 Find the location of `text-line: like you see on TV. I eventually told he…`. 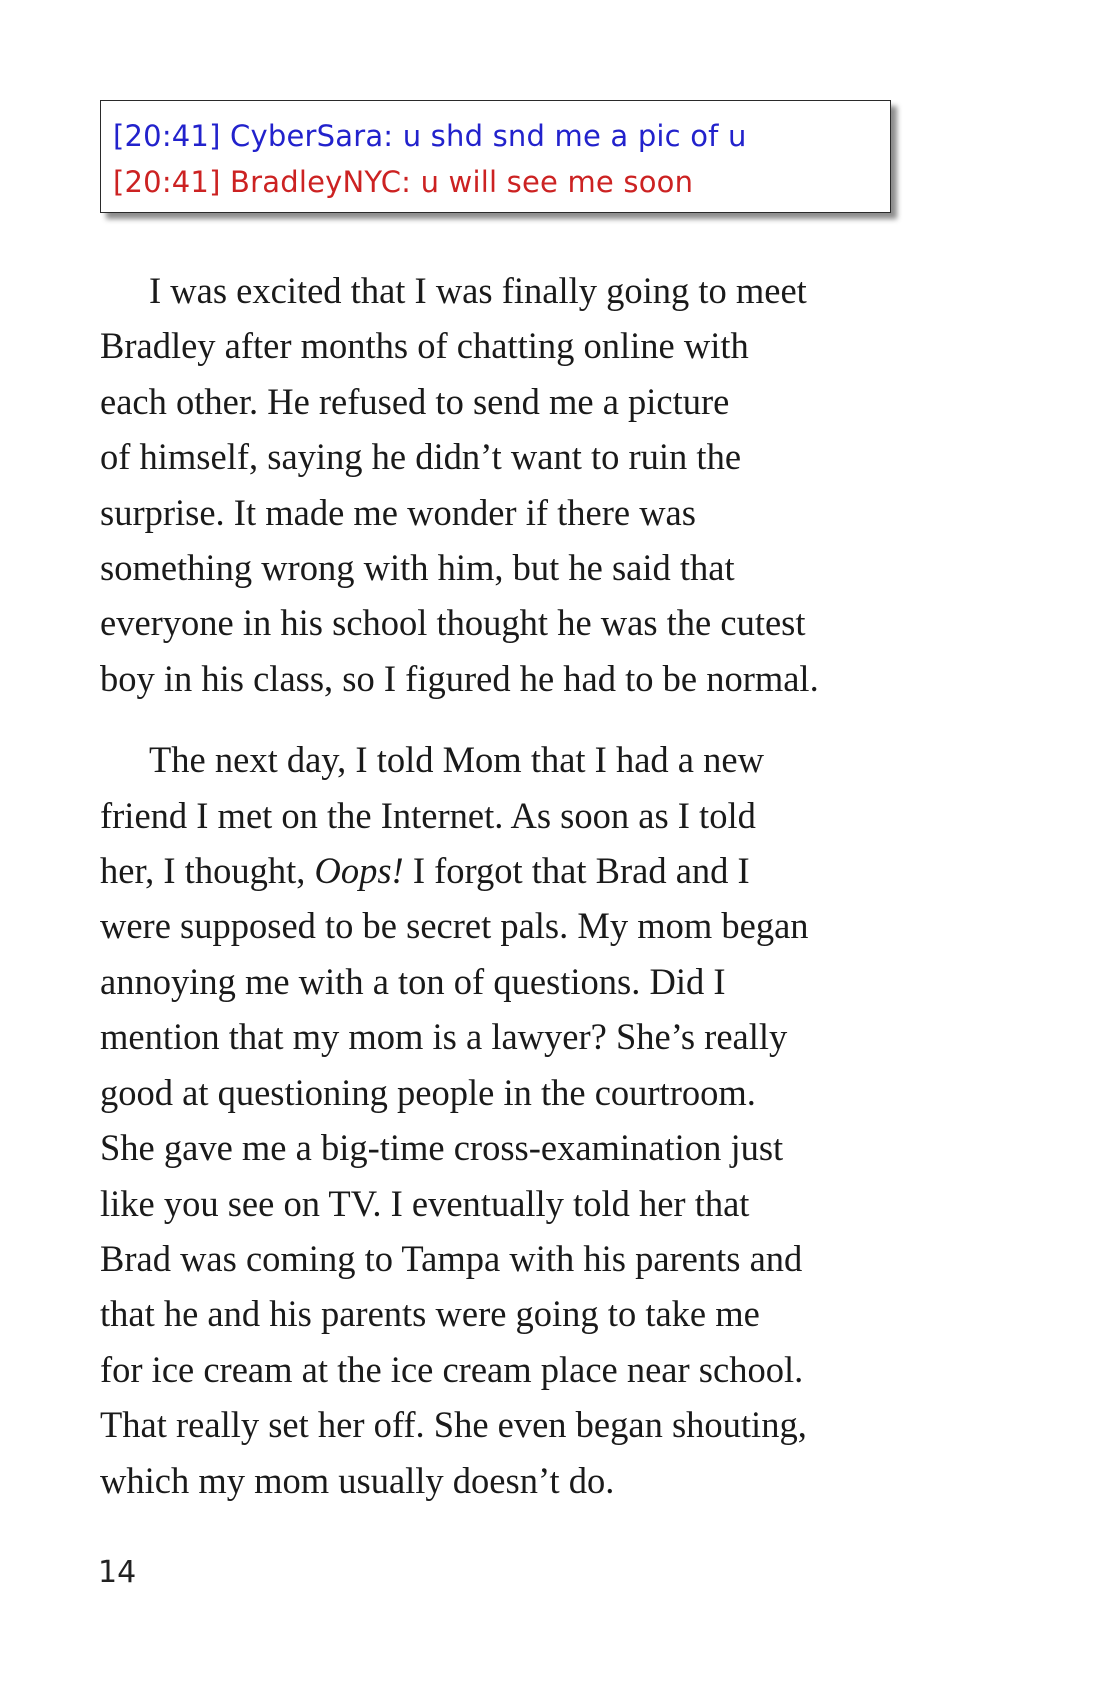

text-line: like you see on TV. I eventually told he… is located at coordinates (425, 1203).